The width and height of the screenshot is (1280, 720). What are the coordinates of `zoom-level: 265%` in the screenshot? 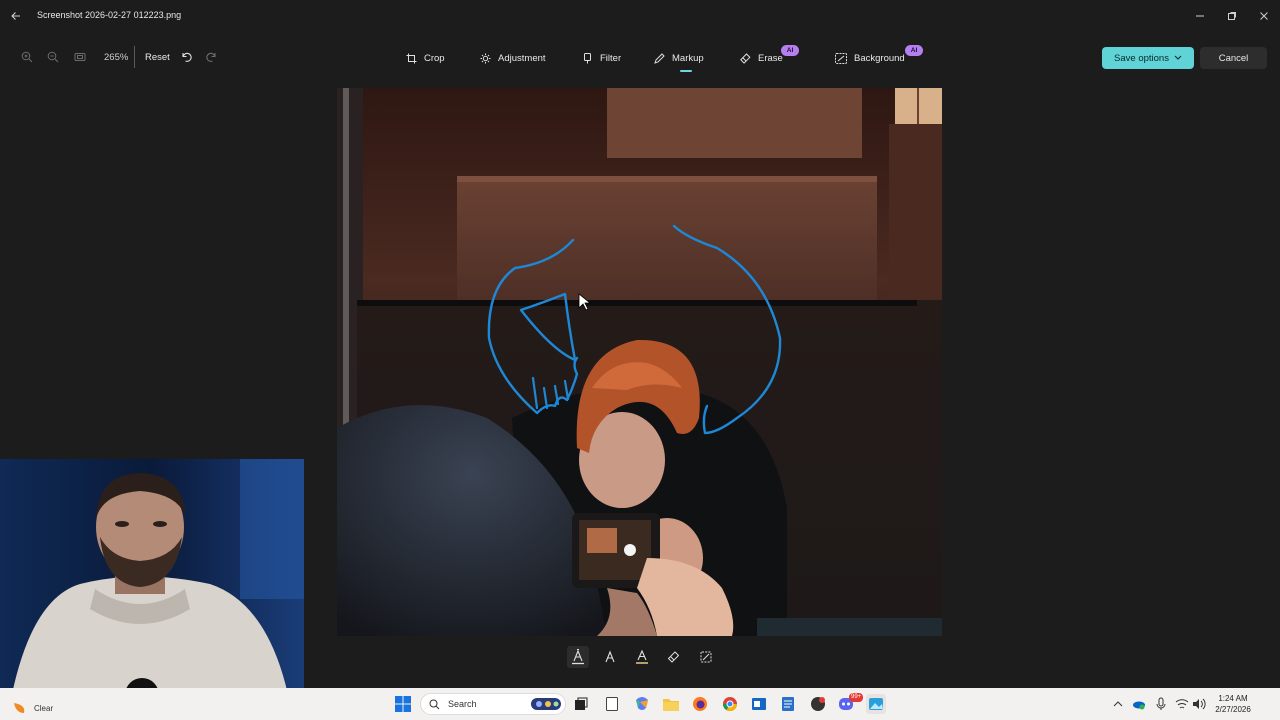 It's located at (116, 57).